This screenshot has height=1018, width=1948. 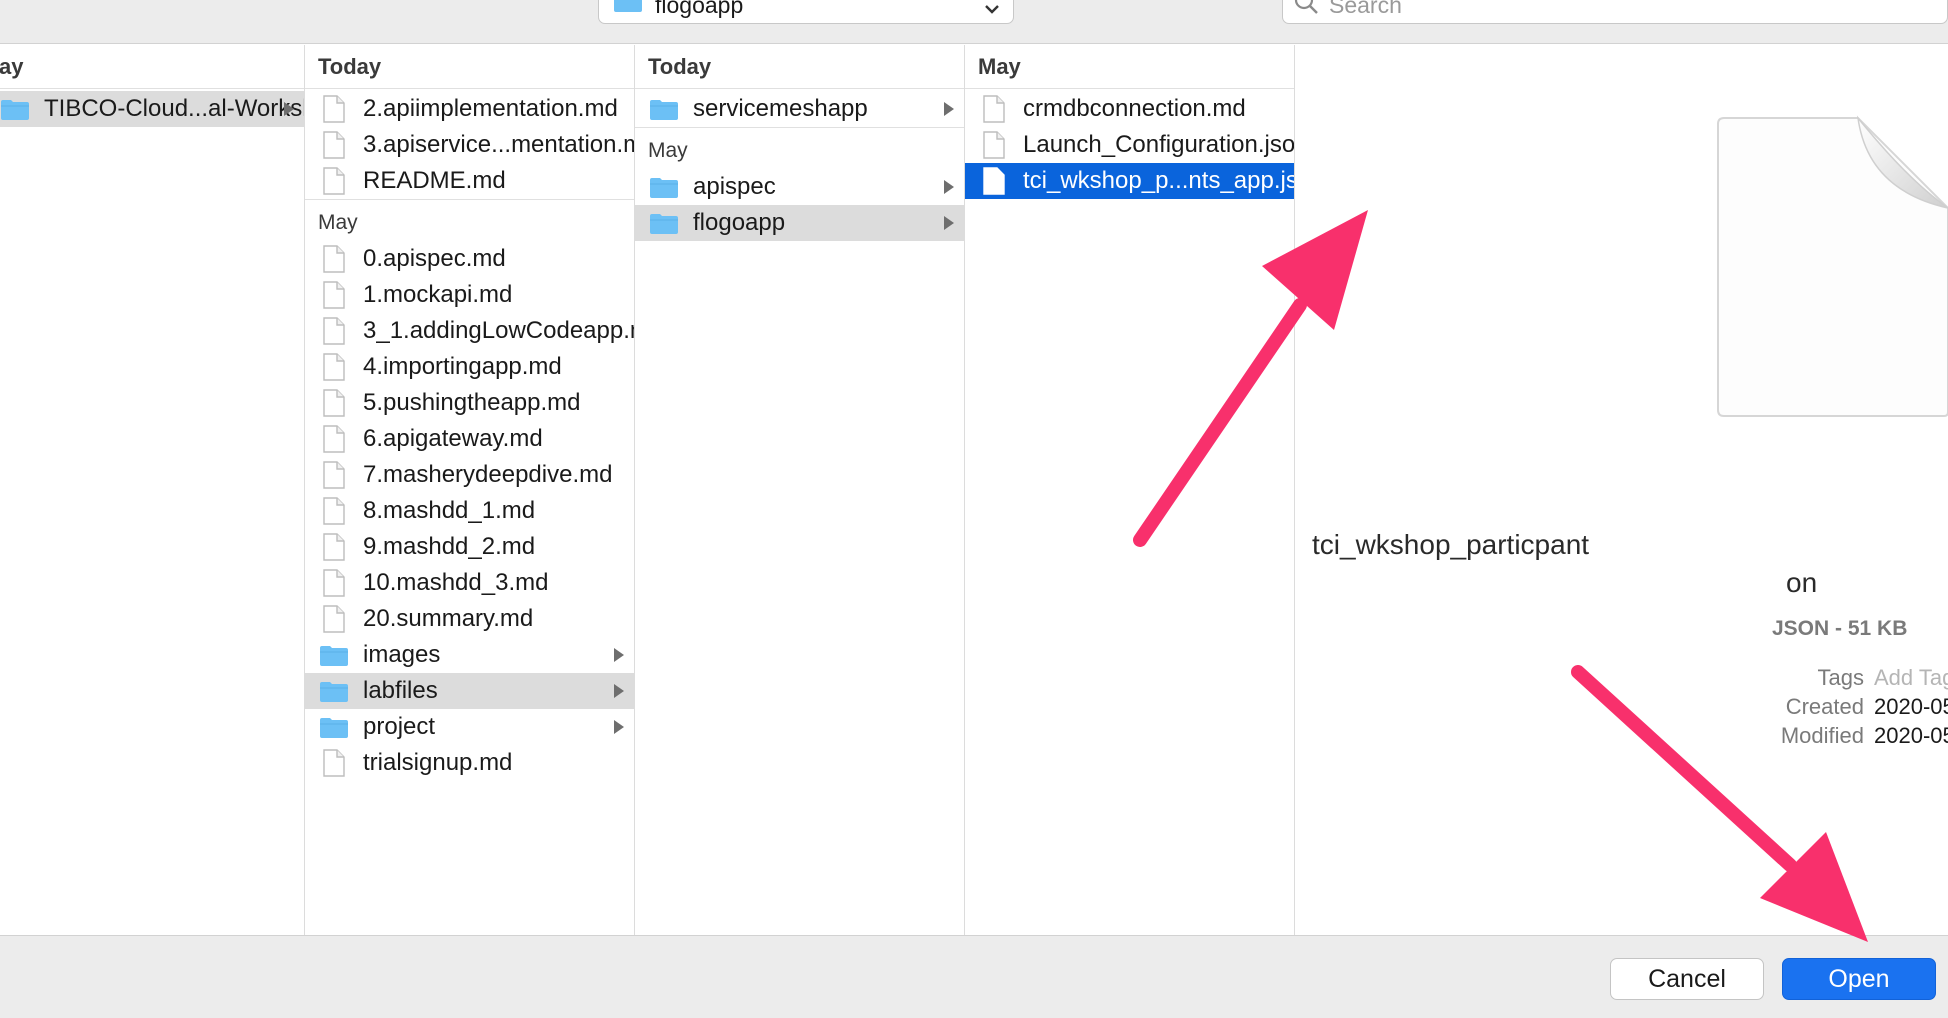 I want to click on item-label: 2.apiimplementation.md, so click(x=490, y=108).